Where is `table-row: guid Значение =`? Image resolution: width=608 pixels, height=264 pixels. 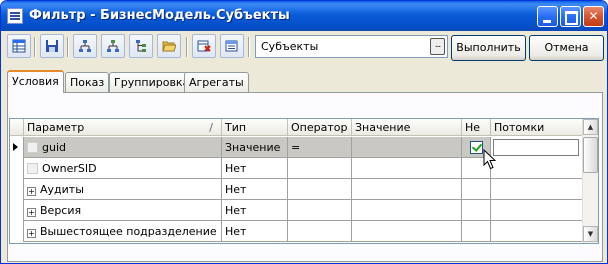
table-row: guid Значение = is located at coordinates (297, 147).